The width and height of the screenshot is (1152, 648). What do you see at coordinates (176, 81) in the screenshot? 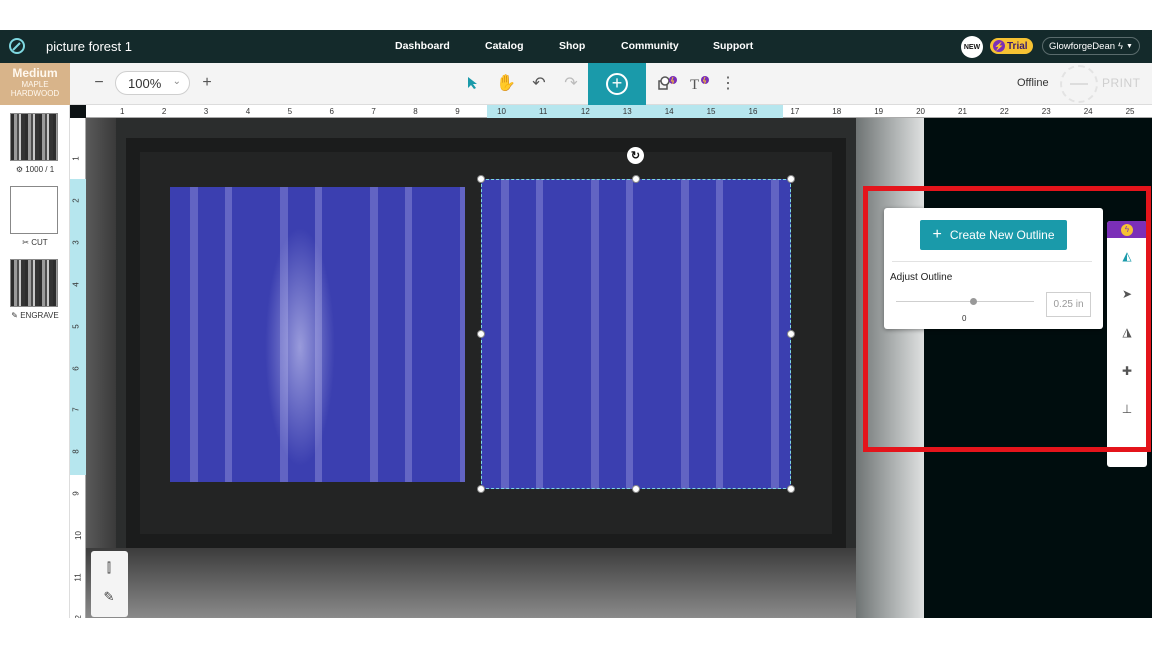
I see `chevron-down-icon: ⌄` at bounding box center [176, 81].